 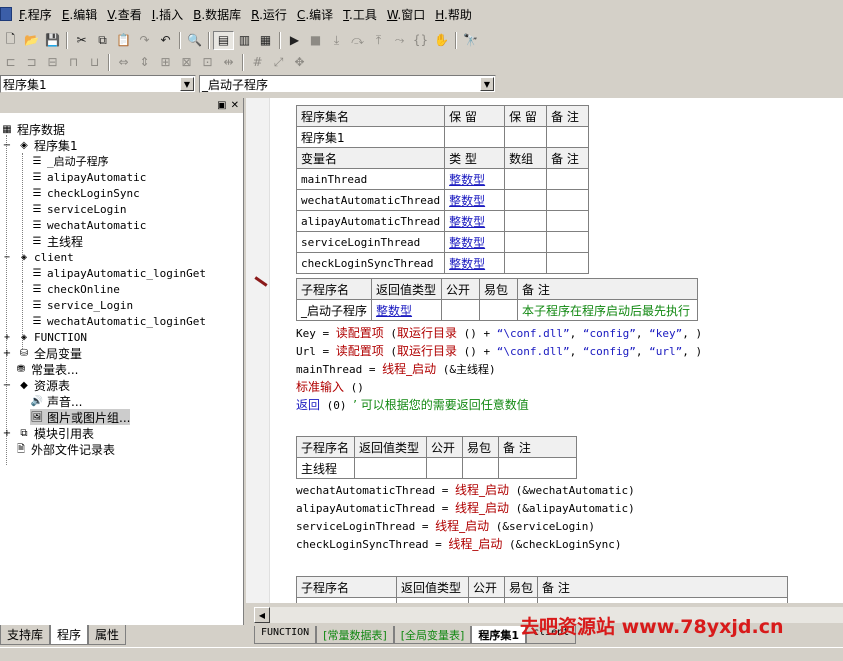 I want to click on size-icon: ⤢, so click(x=278, y=62).